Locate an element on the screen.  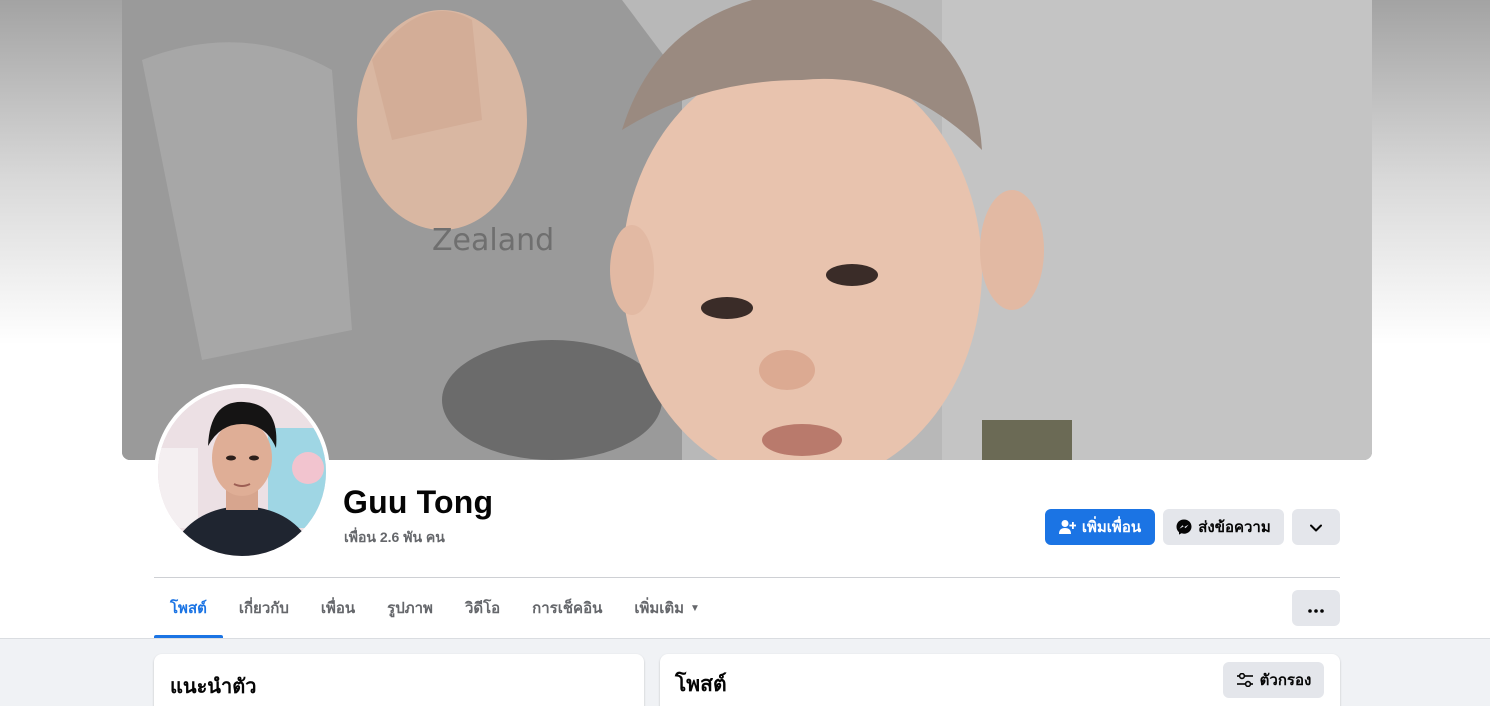
tab-label: วิดีโอ is located at coordinates (482, 608).